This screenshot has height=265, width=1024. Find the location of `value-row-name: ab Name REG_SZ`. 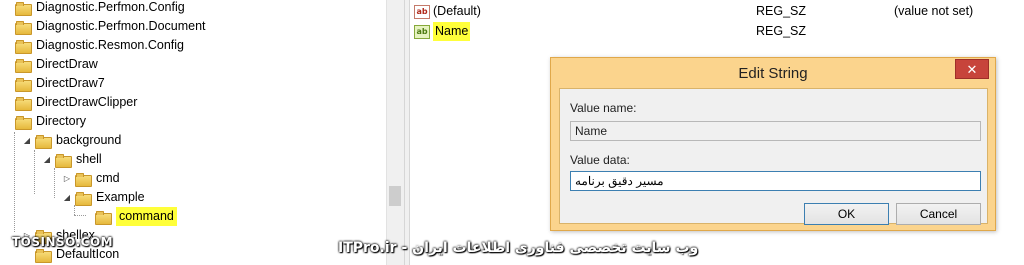

value-row-name: ab Name REG_SZ is located at coordinates (717, 31).